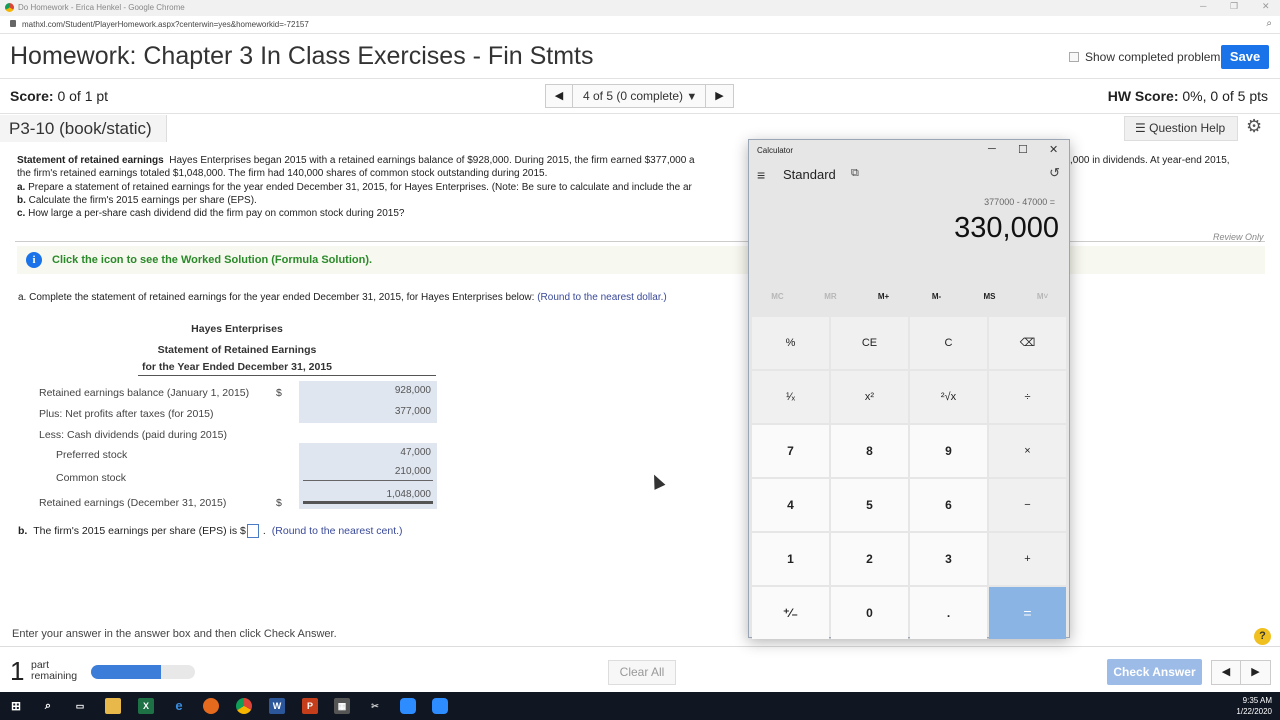 Image resolution: width=1280 pixels, height=720 pixels. What do you see at coordinates (310, 706) in the screenshot?
I see `powerpoint-icon: P` at bounding box center [310, 706].